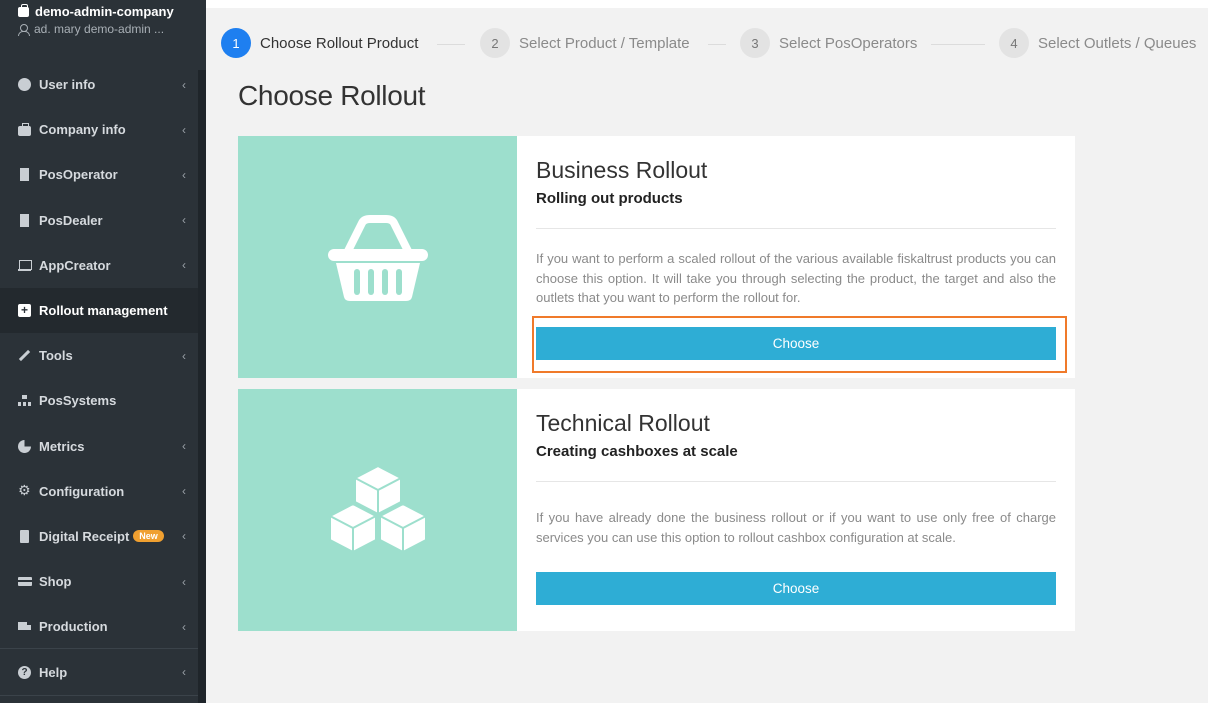 This screenshot has width=1208, height=703. What do you see at coordinates (99, 446) in the screenshot?
I see `sidebar-item-metrics: Metrics ‹` at bounding box center [99, 446].